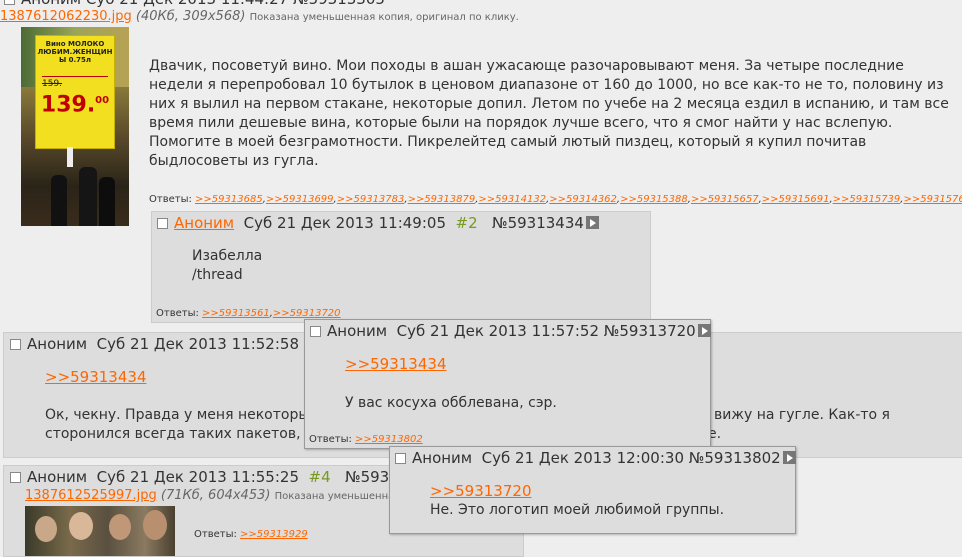 The image size is (962, 557). What do you see at coordinates (100, 531) in the screenshot?
I see `post-thumbnail` at bounding box center [100, 531].